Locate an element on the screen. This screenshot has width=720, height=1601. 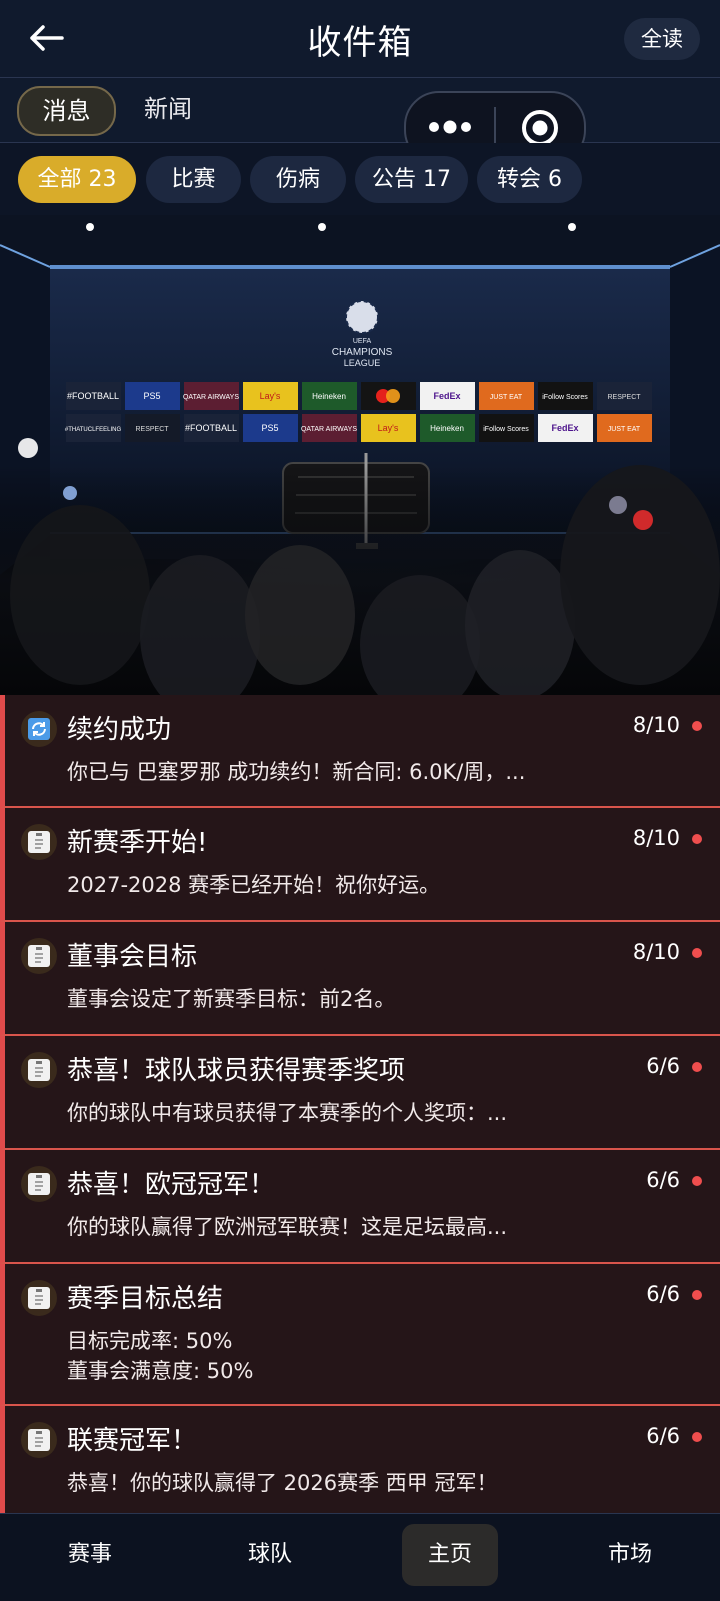
more-options-icon is located at coordinates (450, 127).